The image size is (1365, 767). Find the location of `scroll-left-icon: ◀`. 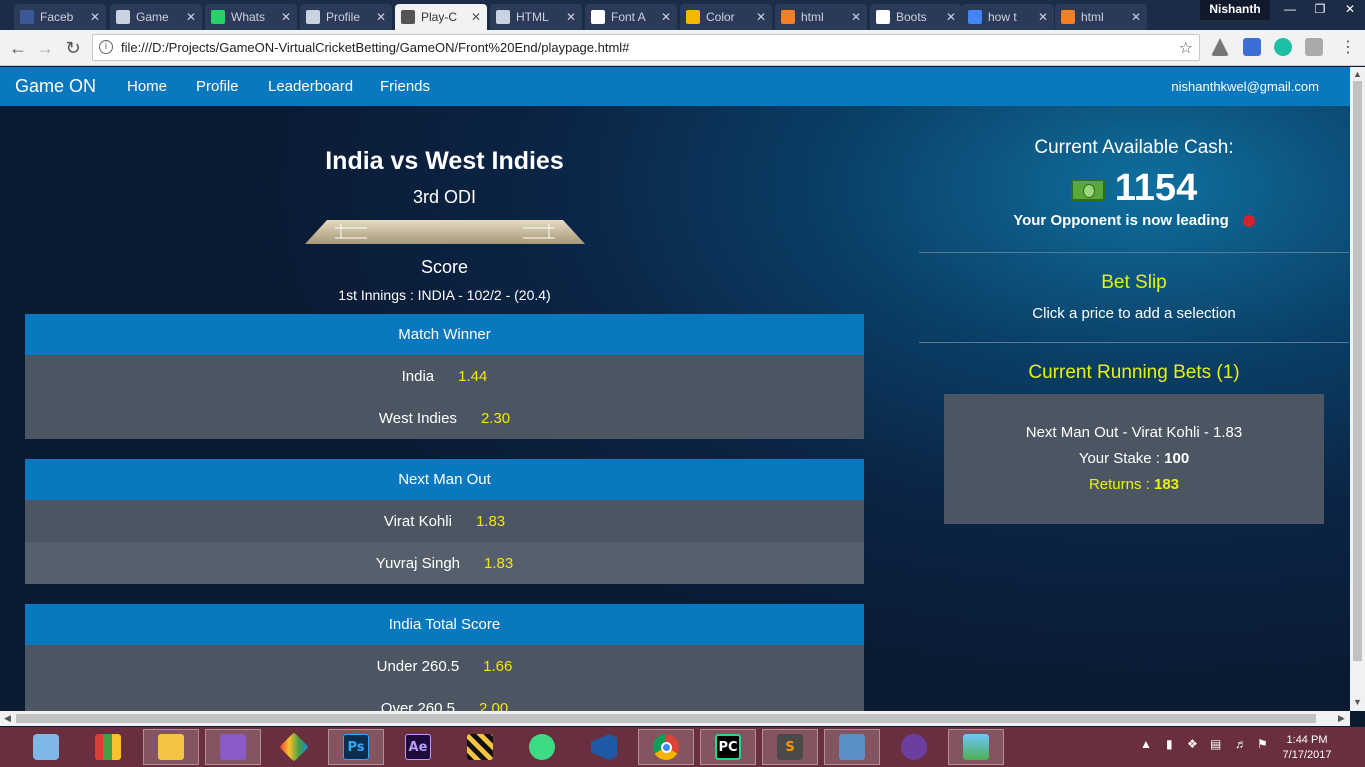

scroll-left-icon: ◀ is located at coordinates (7, 718).